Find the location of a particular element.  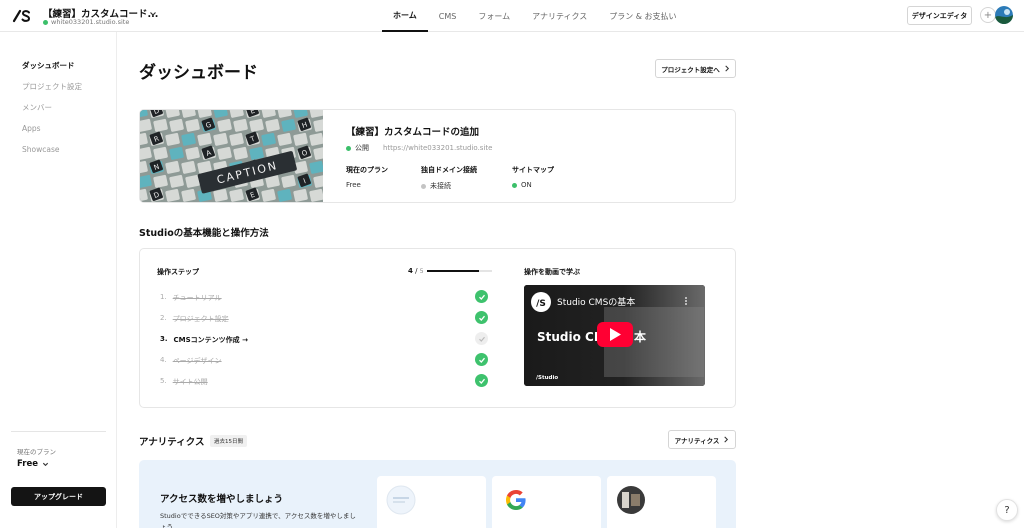

steps-total-count: 5 is located at coordinates (421, 271).